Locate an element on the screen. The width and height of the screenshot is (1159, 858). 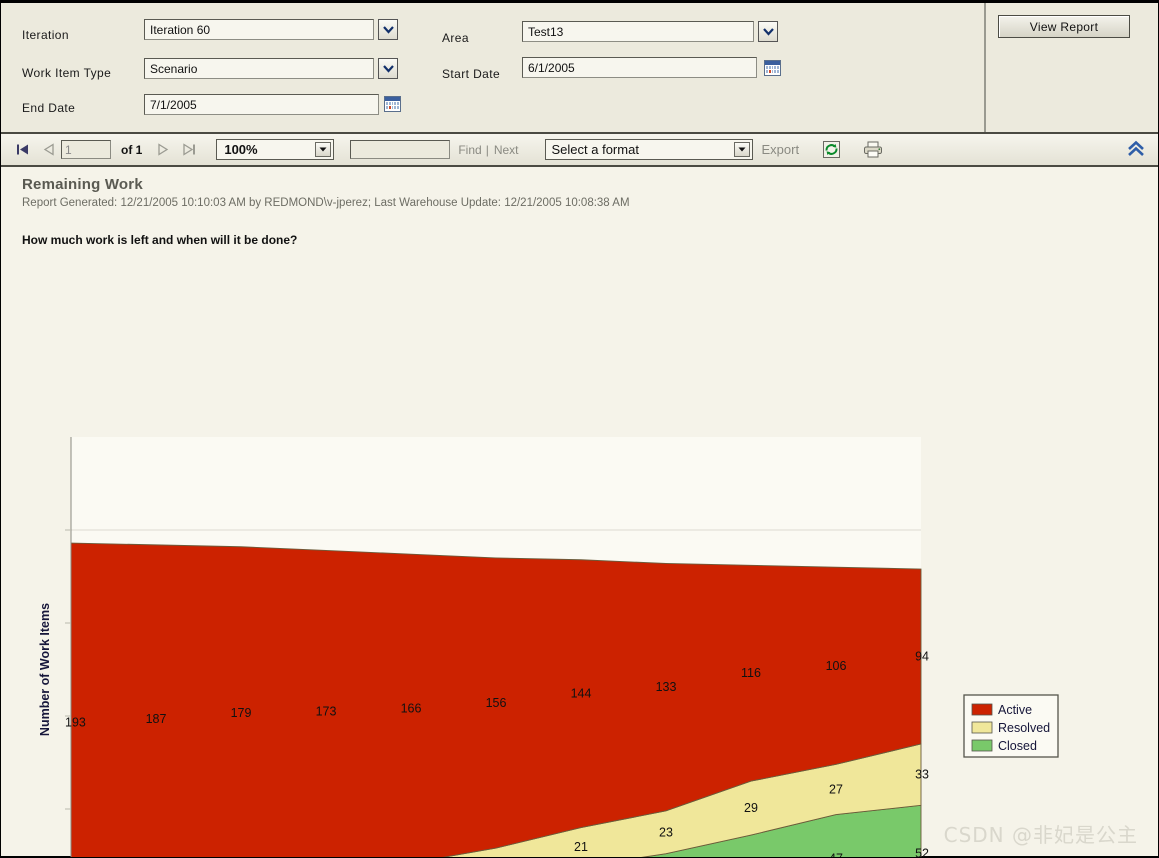
data-label-resolved: 33 is located at coordinates (922, 775).